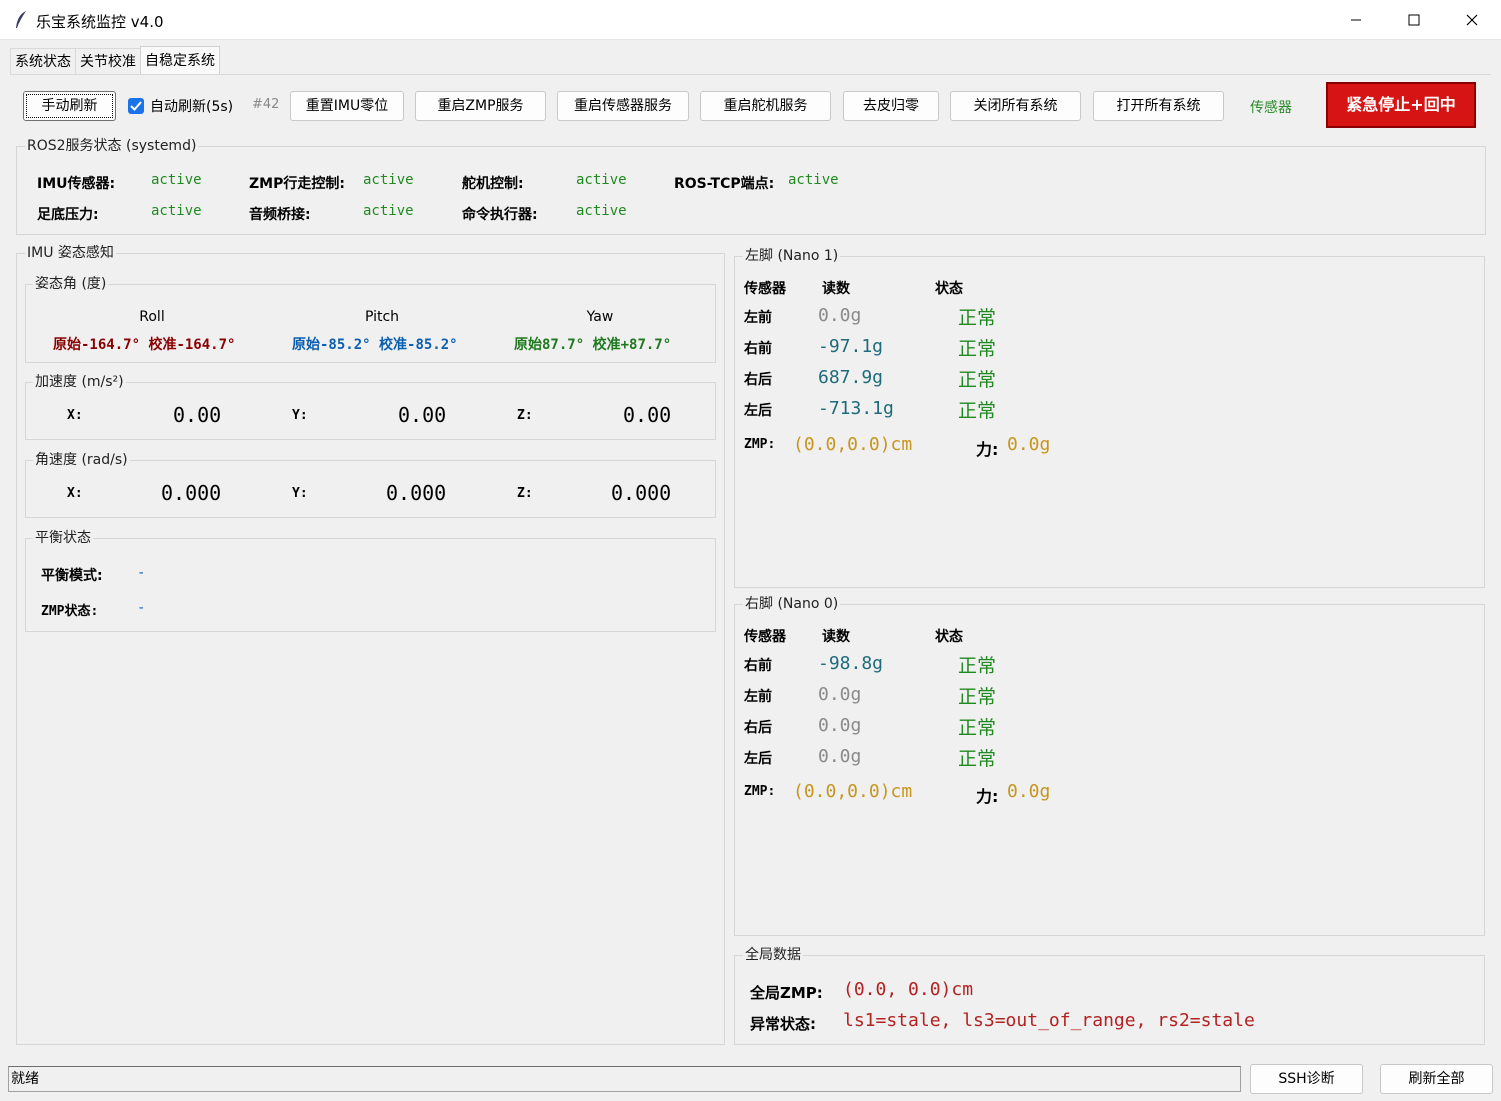 The height and width of the screenshot is (1101, 1501). What do you see at coordinates (773, 955) in the screenshot?
I see `global-data-title: 全局数据` at bounding box center [773, 955].